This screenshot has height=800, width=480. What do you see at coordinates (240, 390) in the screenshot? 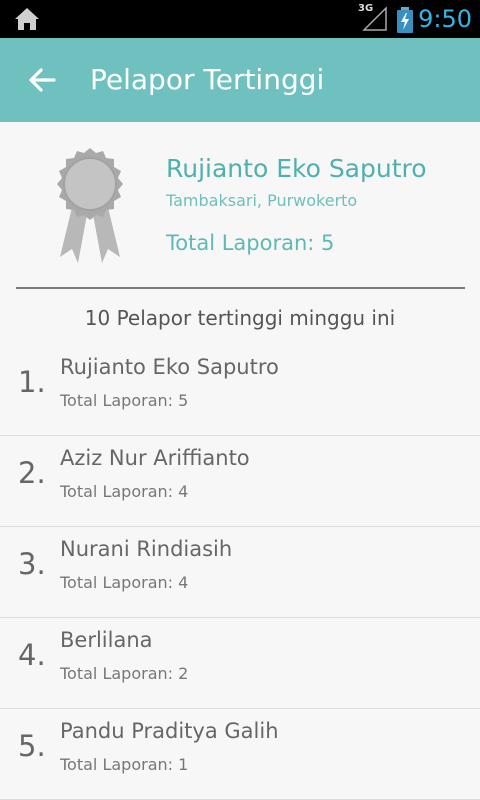
I see `list-item: 1. Rujianto Eko Saputro Total Laporan: 5` at bounding box center [240, 390].